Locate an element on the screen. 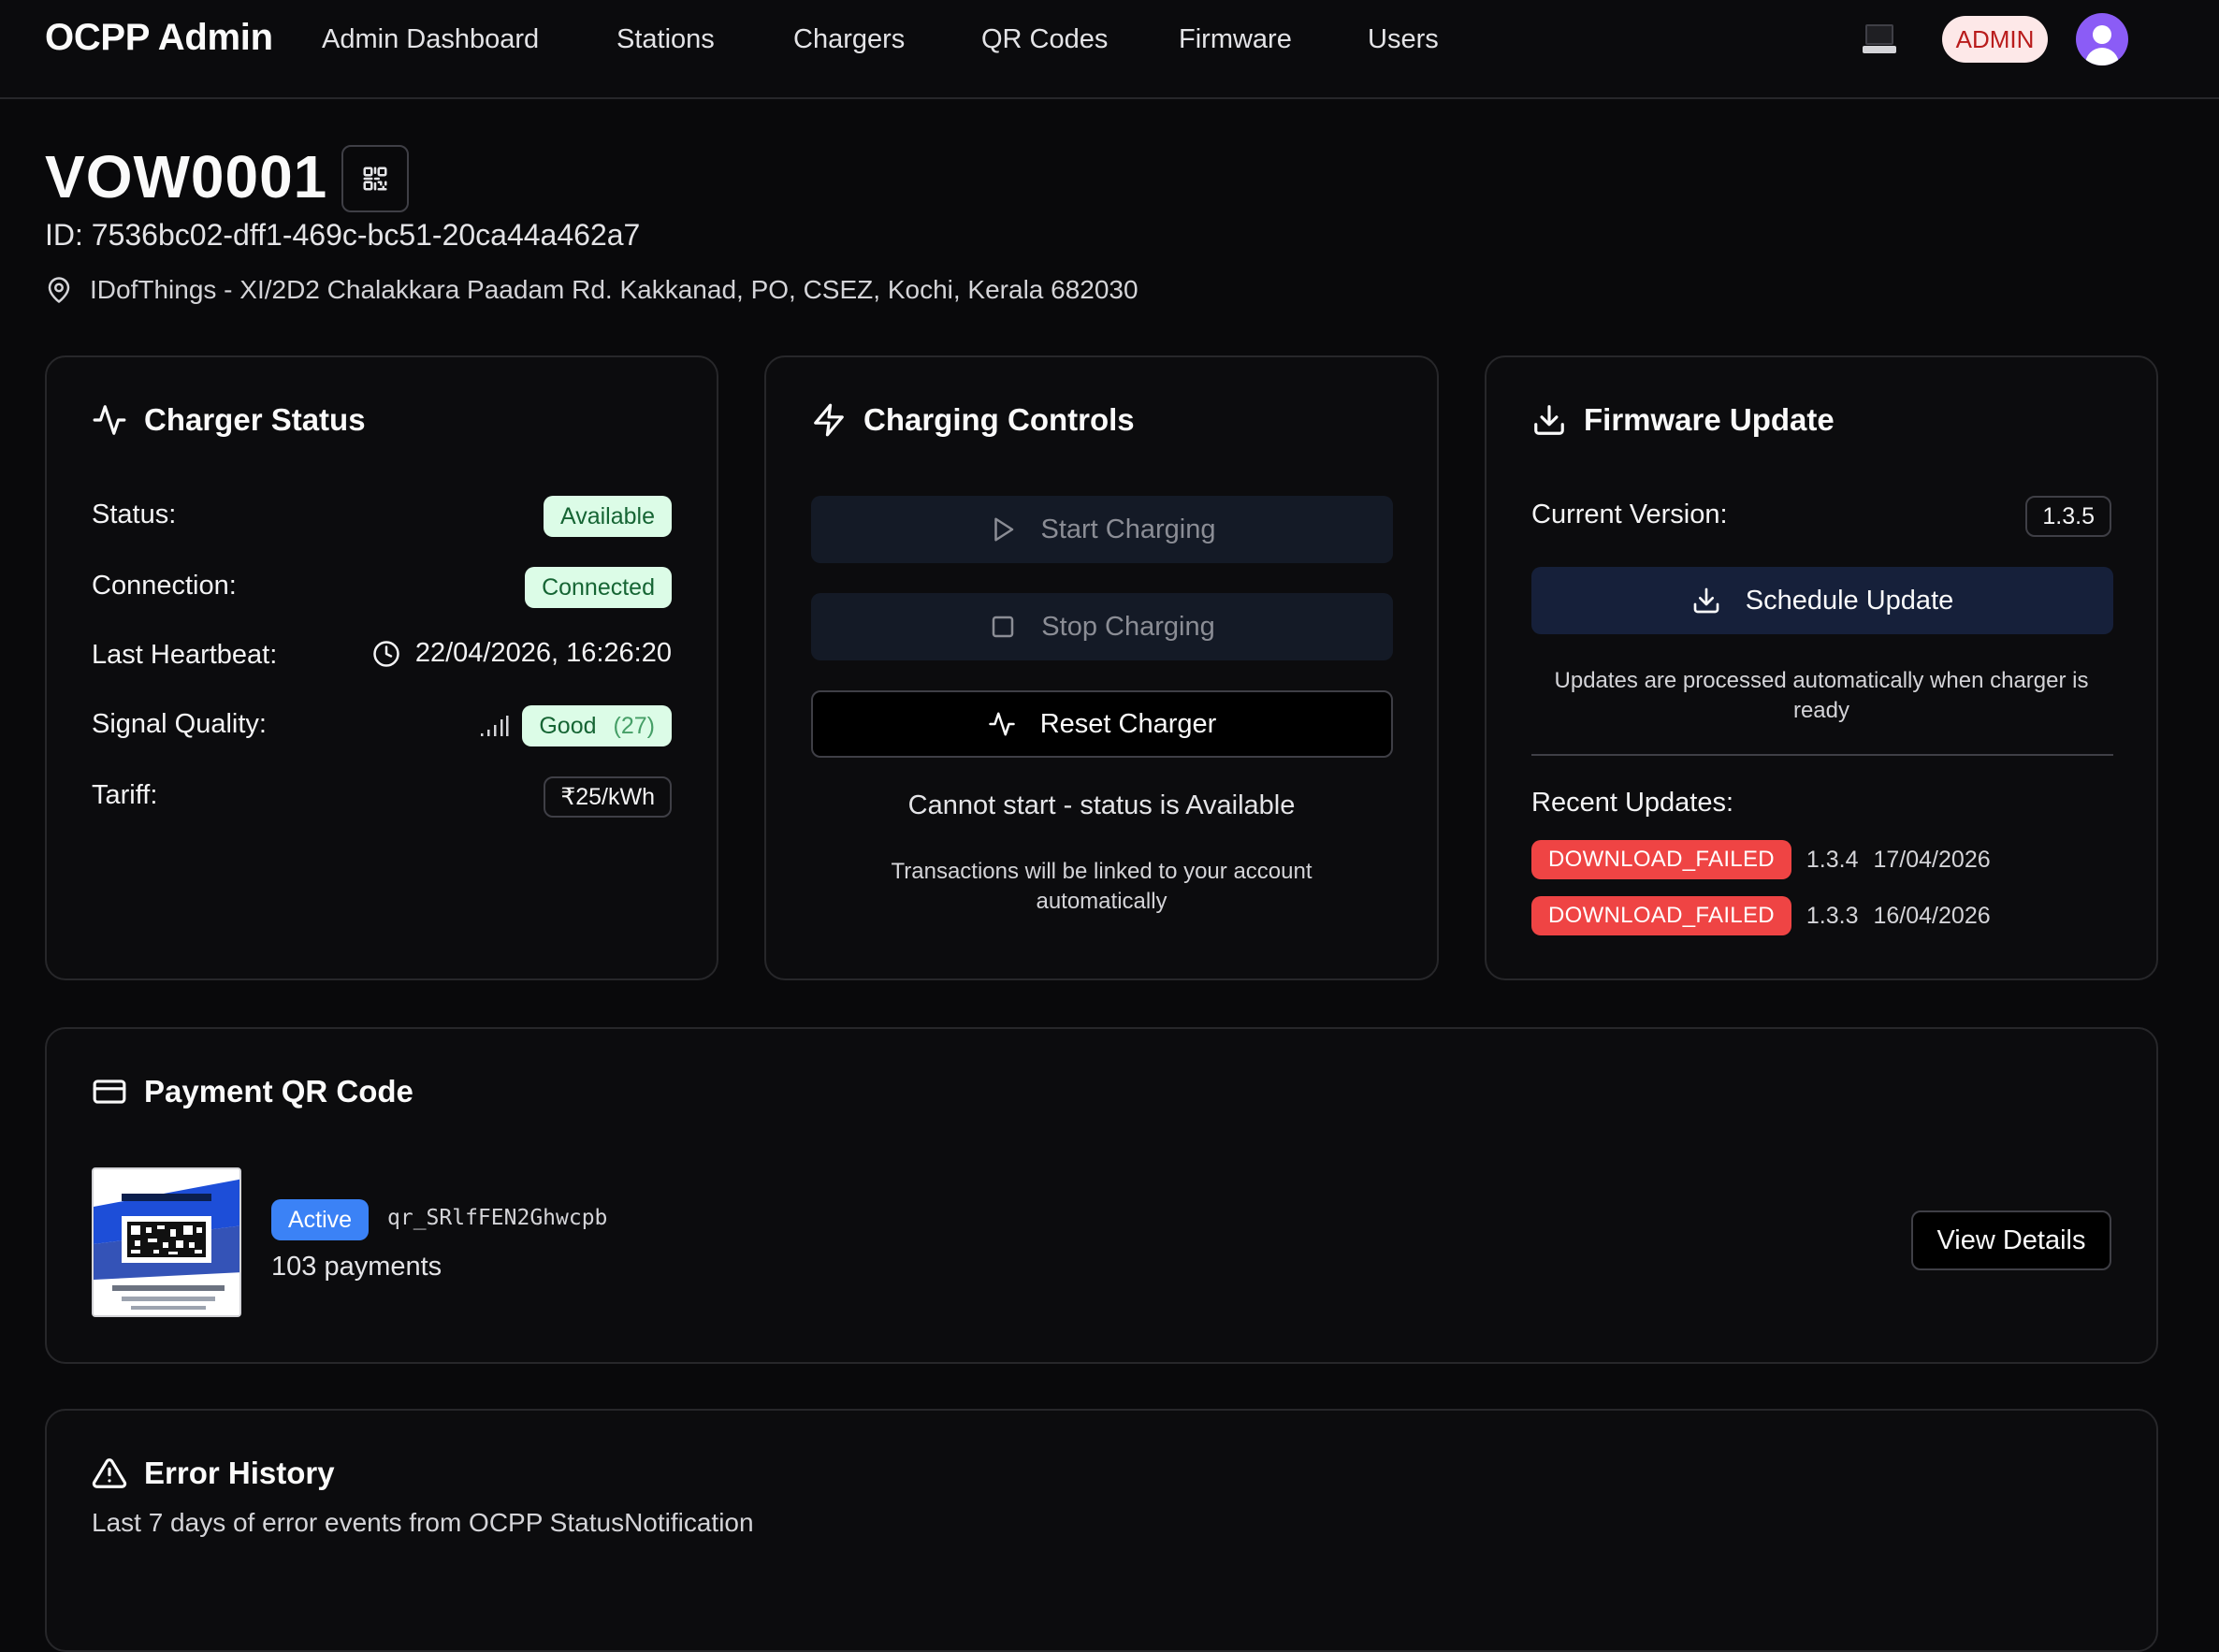 This screenshot has height=1652, width=2219. status-label: Status: is located at coordinates (134, 514).